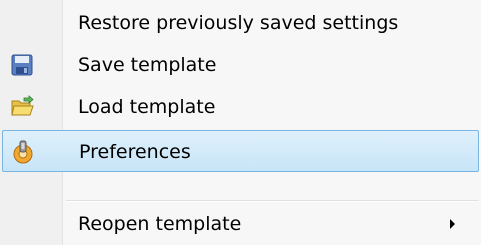  What do you see at coordinates (452, 224) in the screenshot?
I see `submenu-arrow-icon` at bounding box center [452, 224].